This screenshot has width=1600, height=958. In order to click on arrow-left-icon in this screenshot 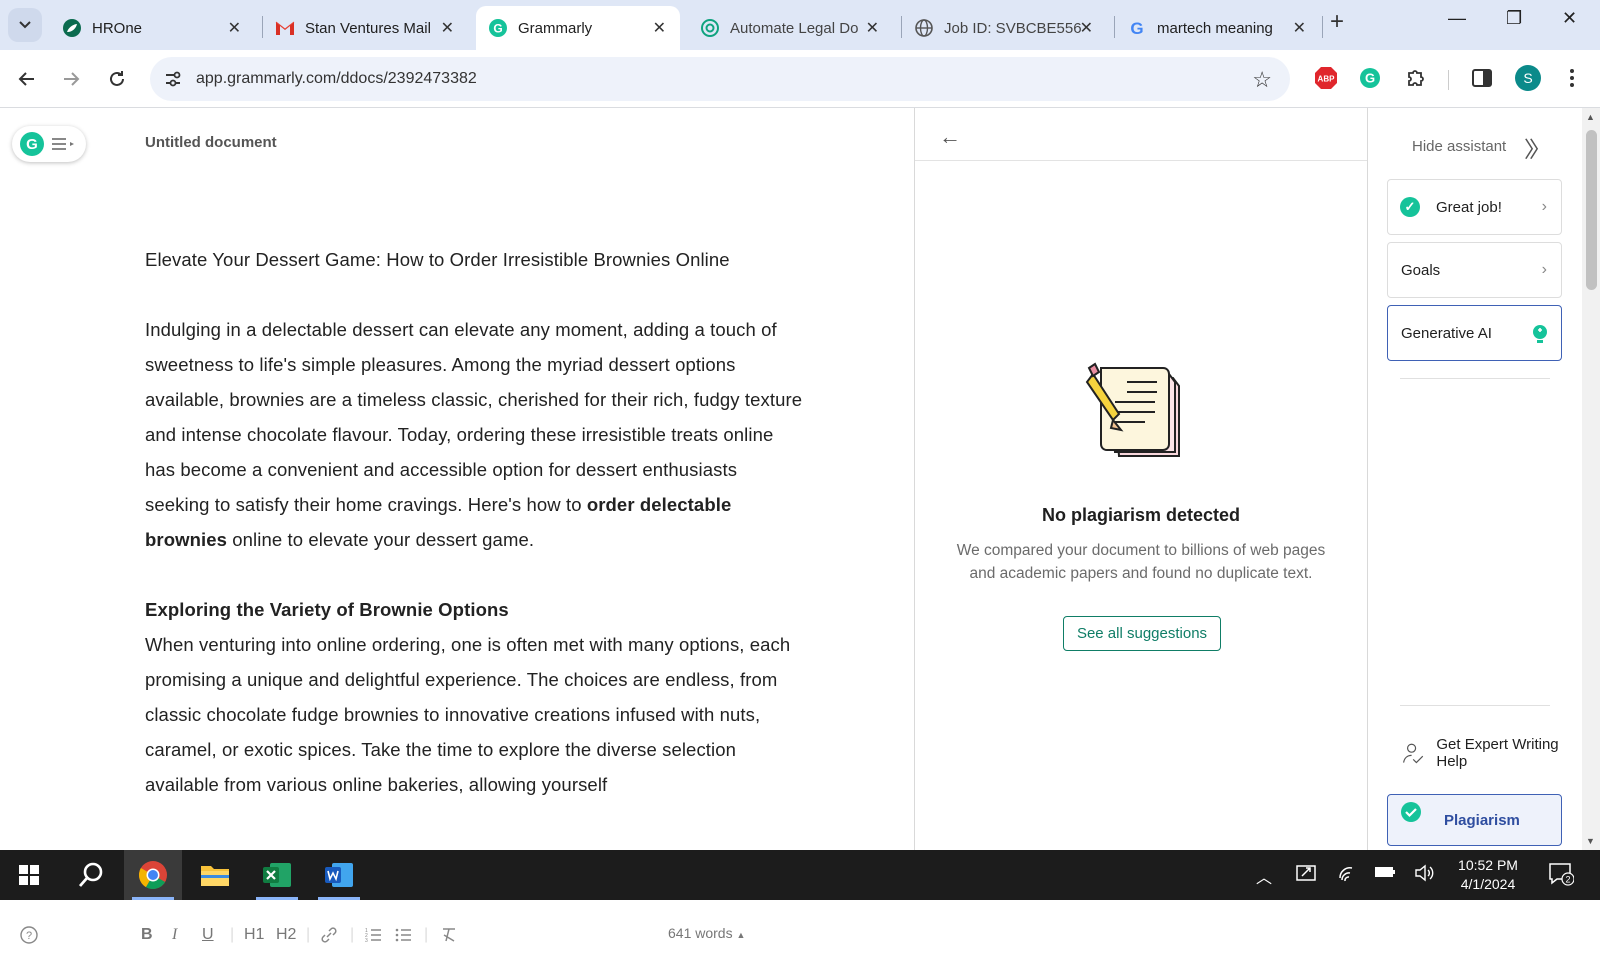, I will do `click(26, 79)`.